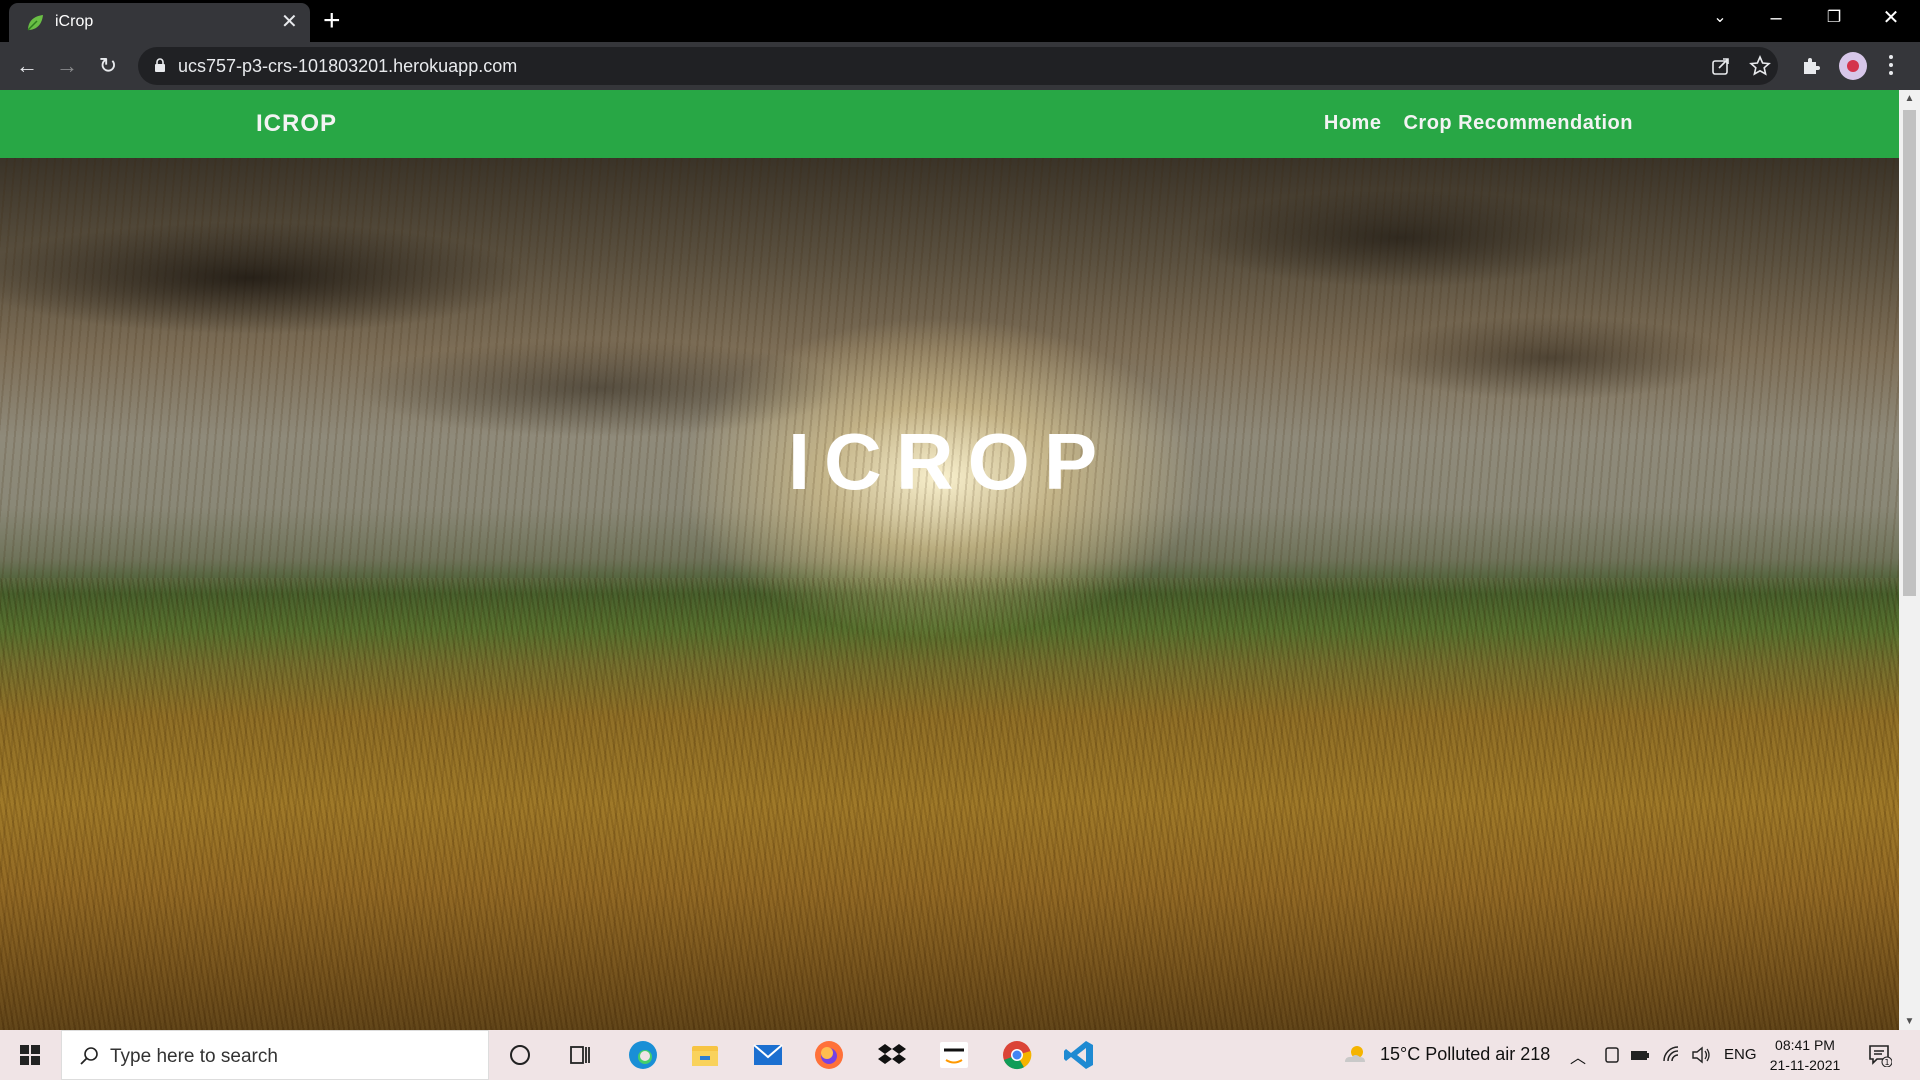 The width and height of the screenshot is (1920, 1080). What do you see at coordinates (949, 461) in the screenshot?
I see `hero-title: ICROP` at bounding box center [949, 461].